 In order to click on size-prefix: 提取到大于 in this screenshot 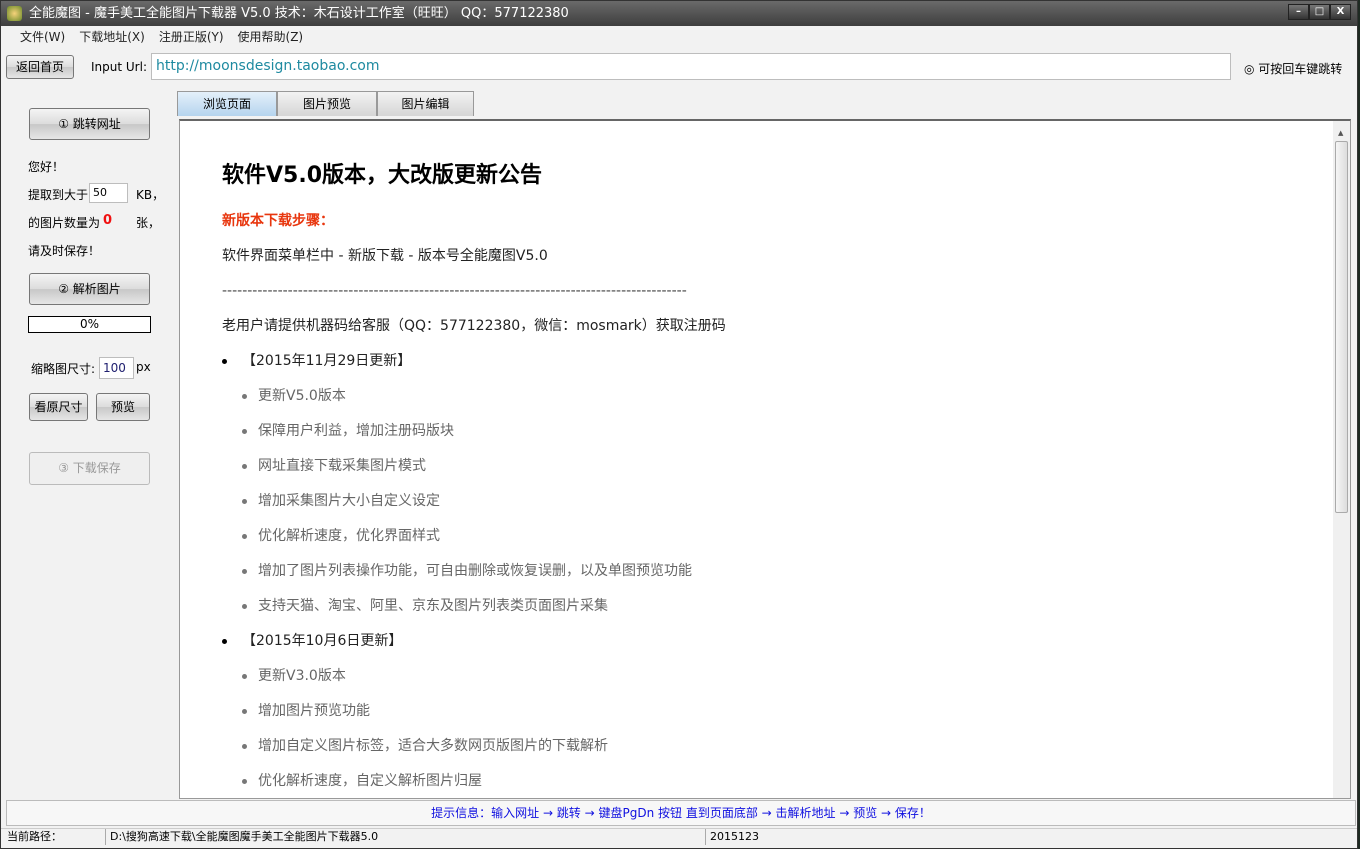, I will do `click(58, 195)`.